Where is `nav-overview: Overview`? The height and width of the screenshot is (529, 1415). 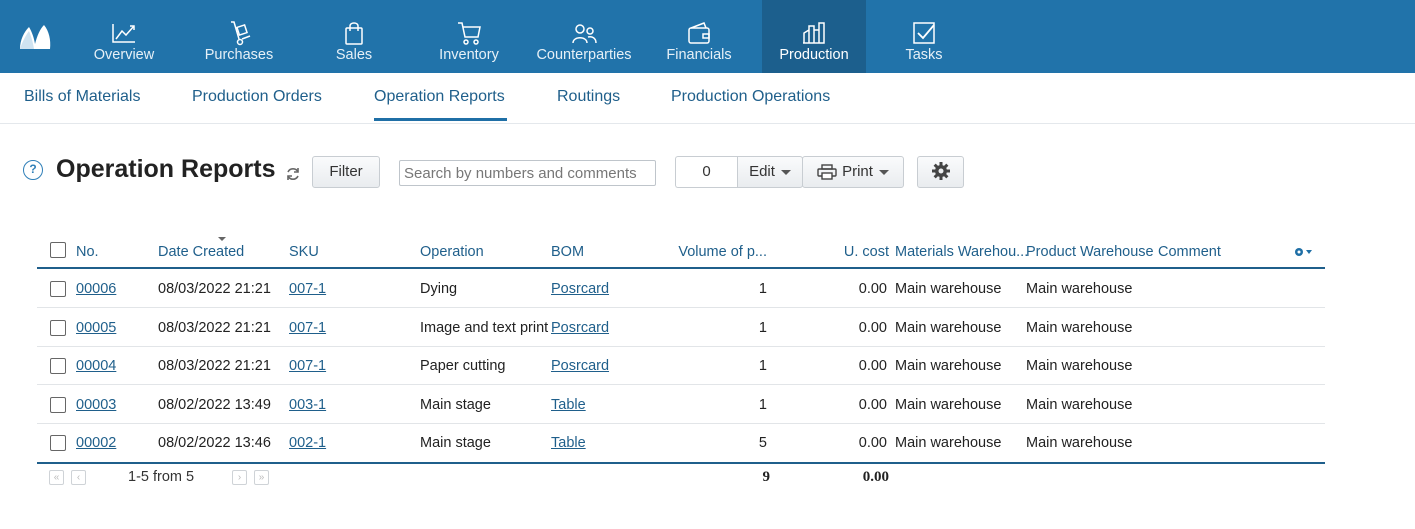 nav-overview: Overview is located at coordinates (124, 36).